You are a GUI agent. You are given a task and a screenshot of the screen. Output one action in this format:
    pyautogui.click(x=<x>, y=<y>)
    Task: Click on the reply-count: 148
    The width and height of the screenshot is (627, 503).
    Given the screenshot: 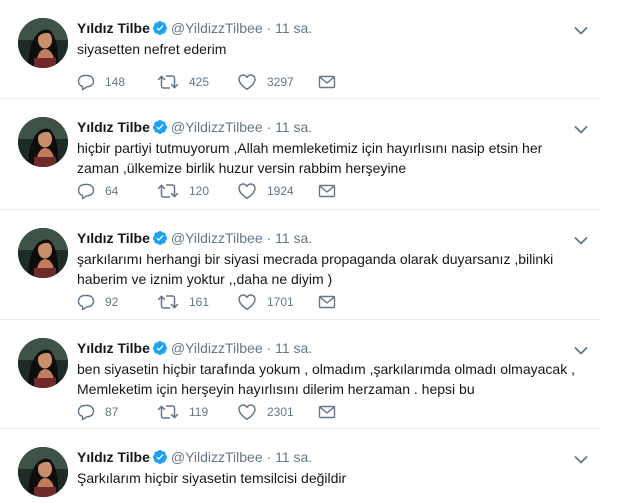 What is the action you would take?
    pyautogui.click(x=115, y=82)
    